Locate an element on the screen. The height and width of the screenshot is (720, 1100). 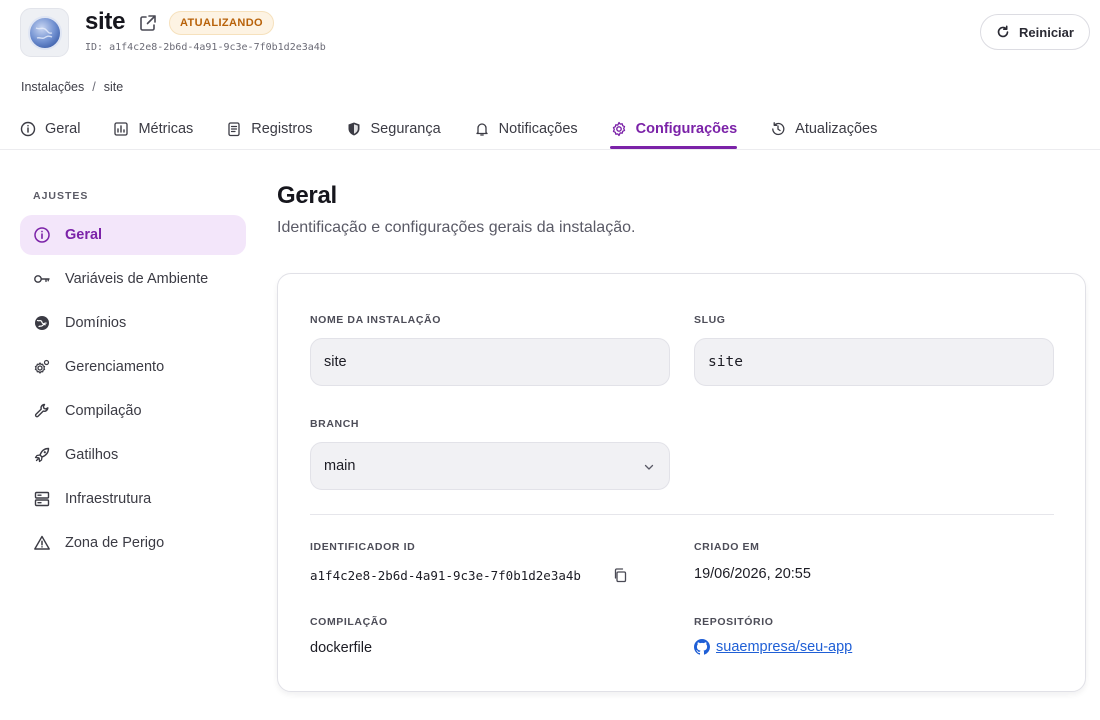
restart-label: Reiniciar is located at coordinates (1046, 32).